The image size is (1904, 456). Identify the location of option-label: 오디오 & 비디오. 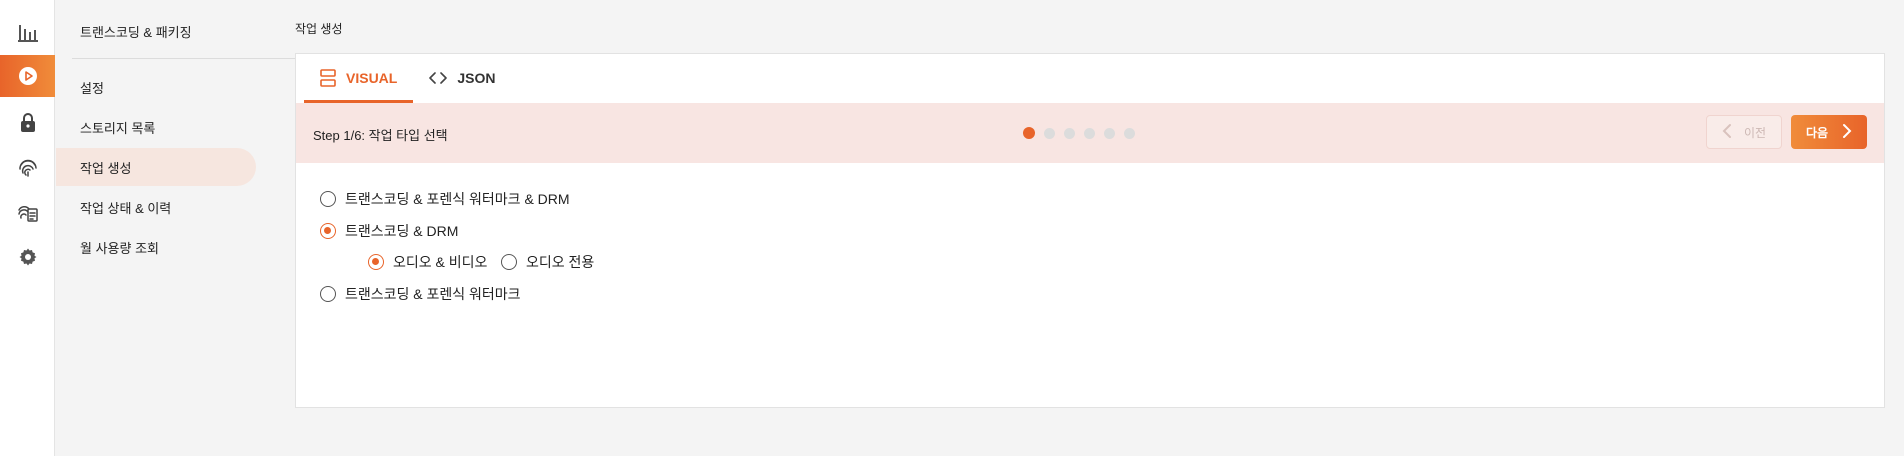
(440, 262).